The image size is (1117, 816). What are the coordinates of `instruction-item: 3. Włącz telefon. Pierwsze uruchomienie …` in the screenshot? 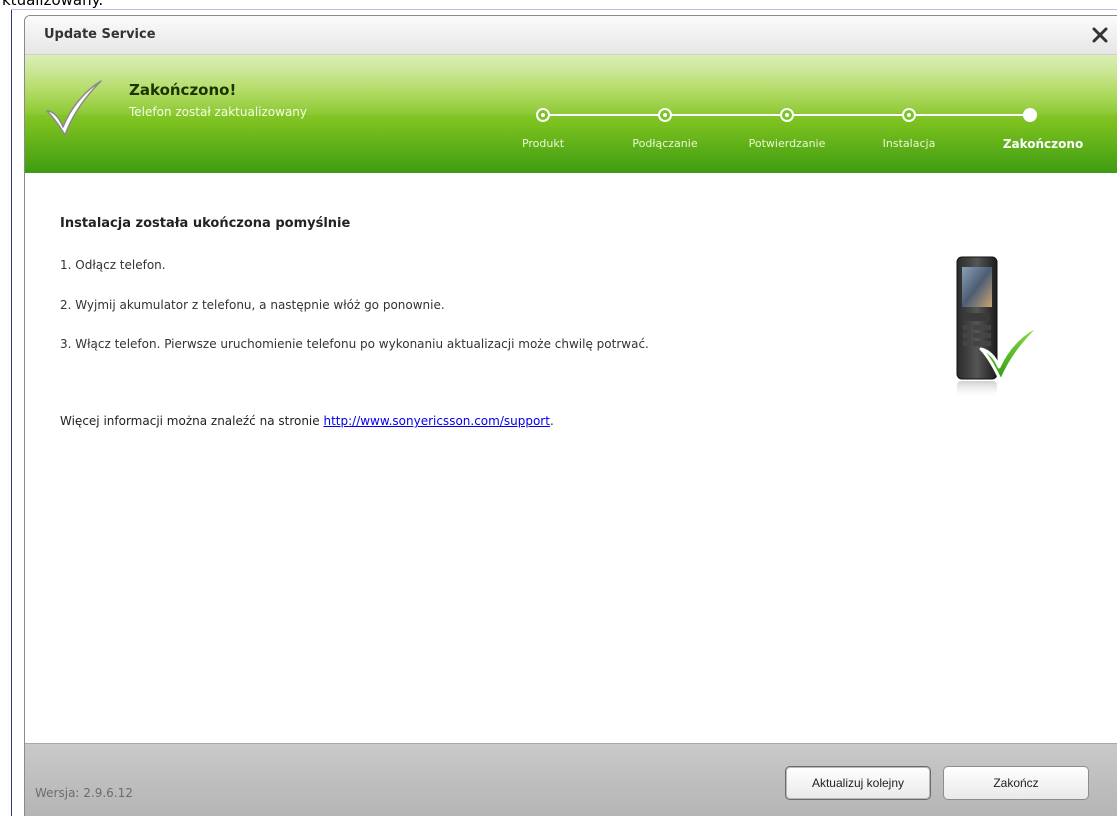 It's located at (354, 344).